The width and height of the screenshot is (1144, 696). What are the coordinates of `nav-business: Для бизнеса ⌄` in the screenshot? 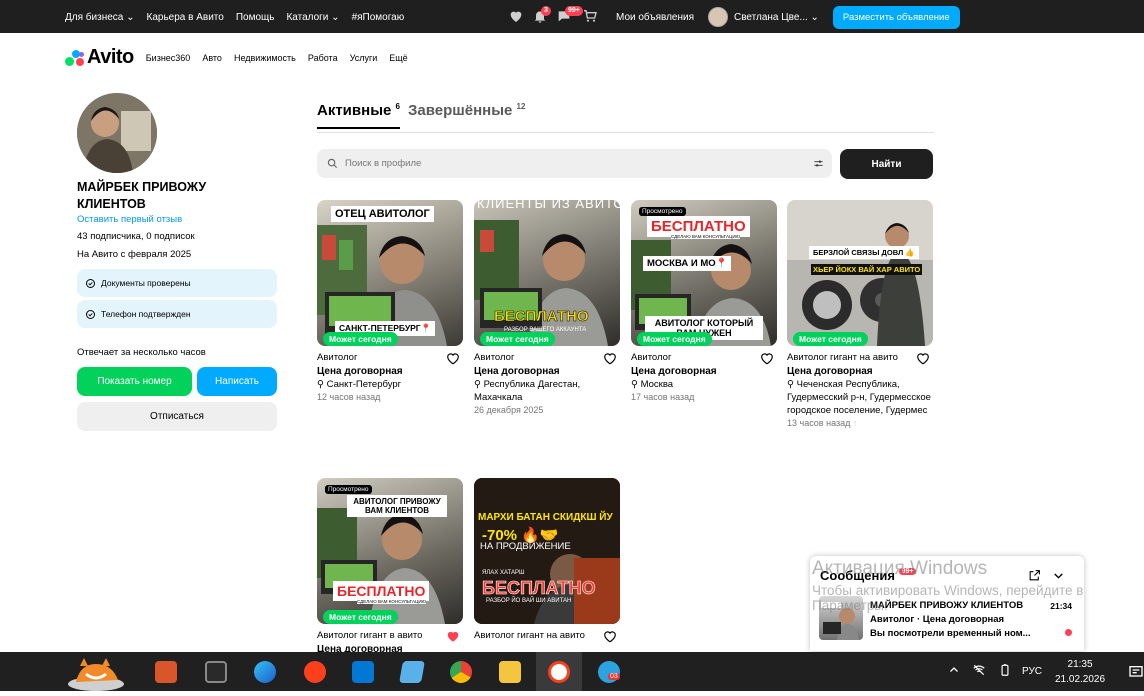 It's located at (100, 17).